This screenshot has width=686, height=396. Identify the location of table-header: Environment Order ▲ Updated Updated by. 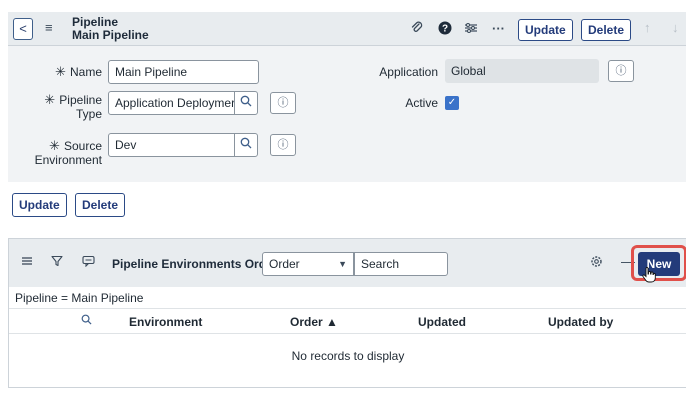
(347, 321).